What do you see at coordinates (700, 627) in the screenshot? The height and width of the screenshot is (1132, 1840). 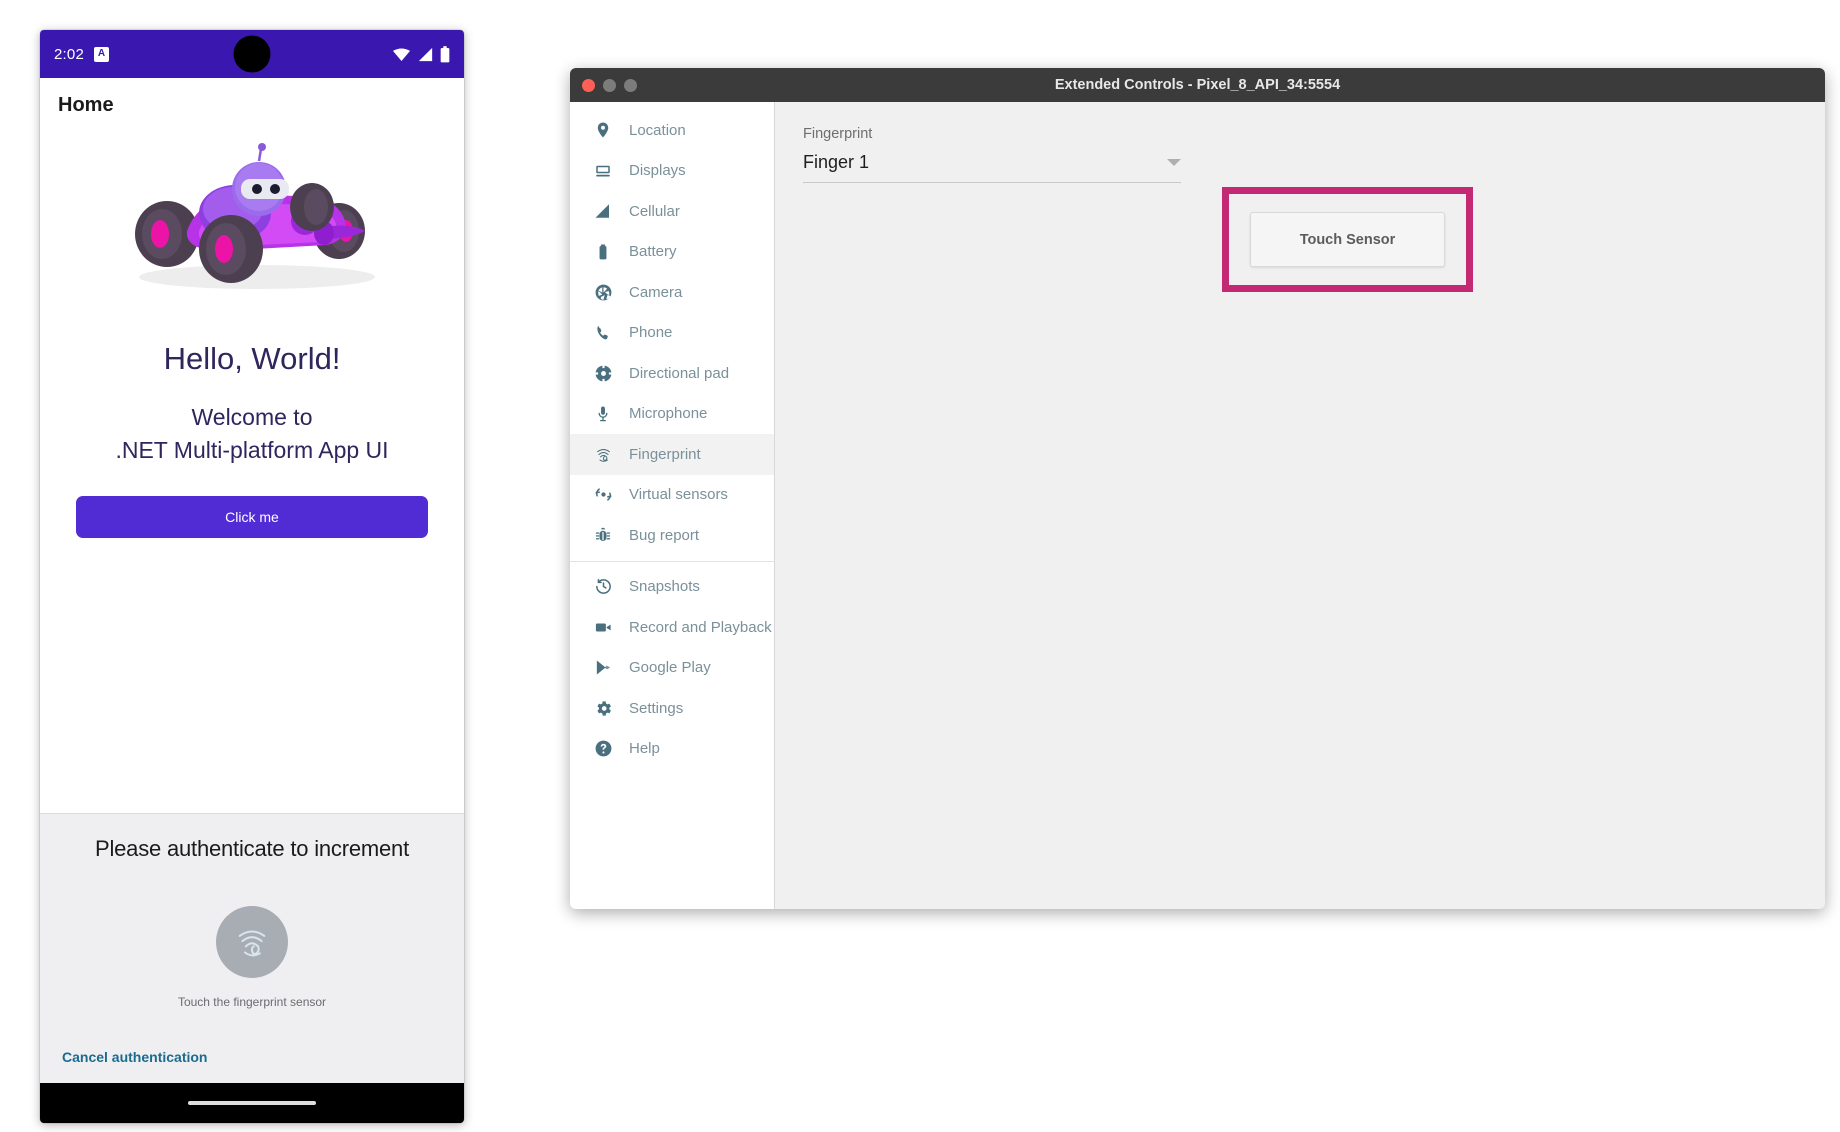 I see `sidebar-item-label: Record and Playback` at bounding box center [700, 627].